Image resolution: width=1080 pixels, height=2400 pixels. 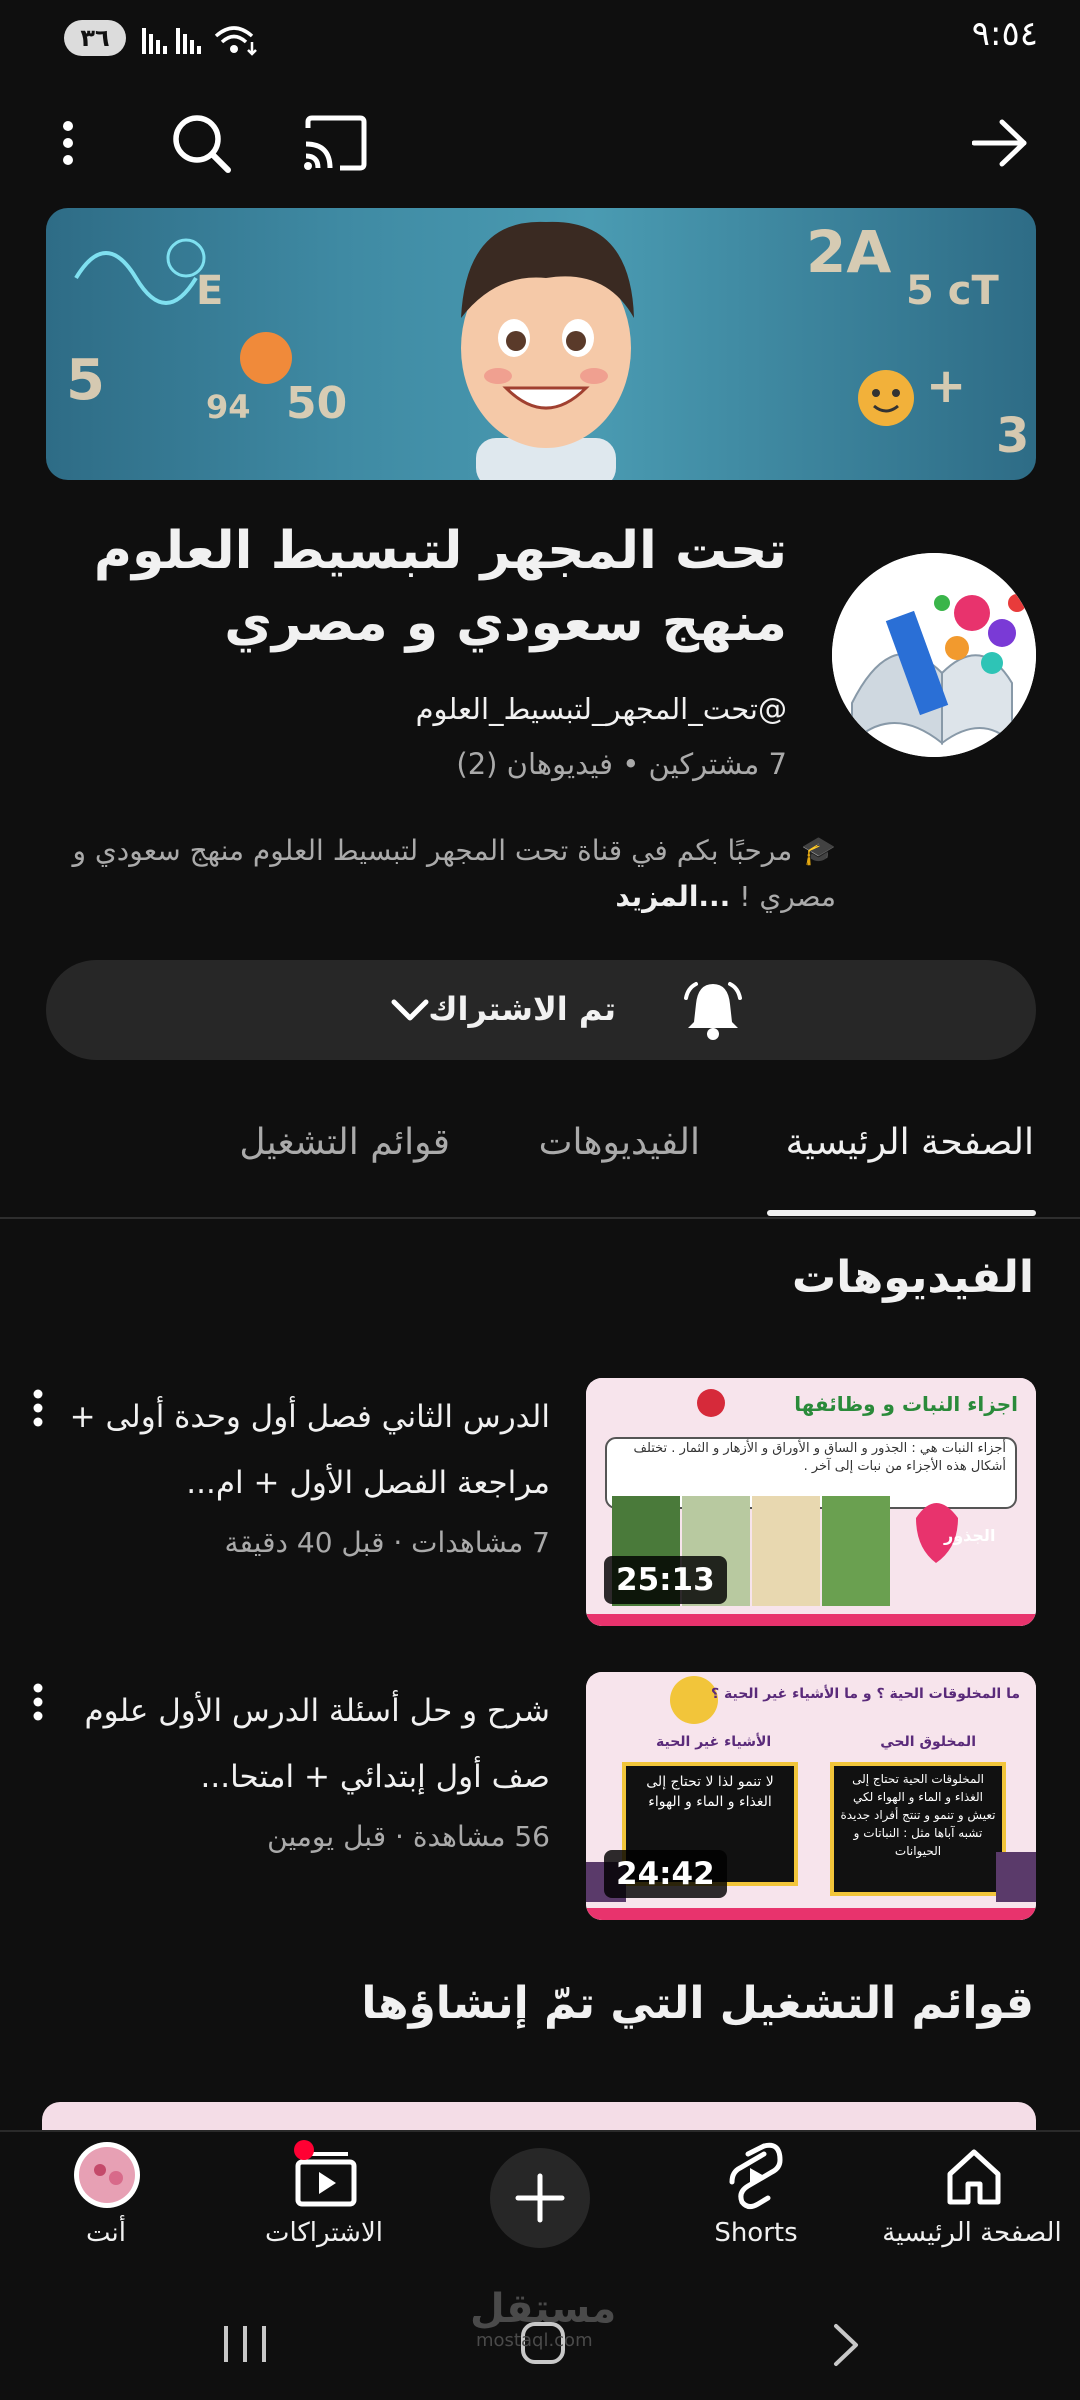 I want to click on playlists-section-heading: قوائم التشغيل التي تمّ إنشاؤها, so click(x=697, y=2003).